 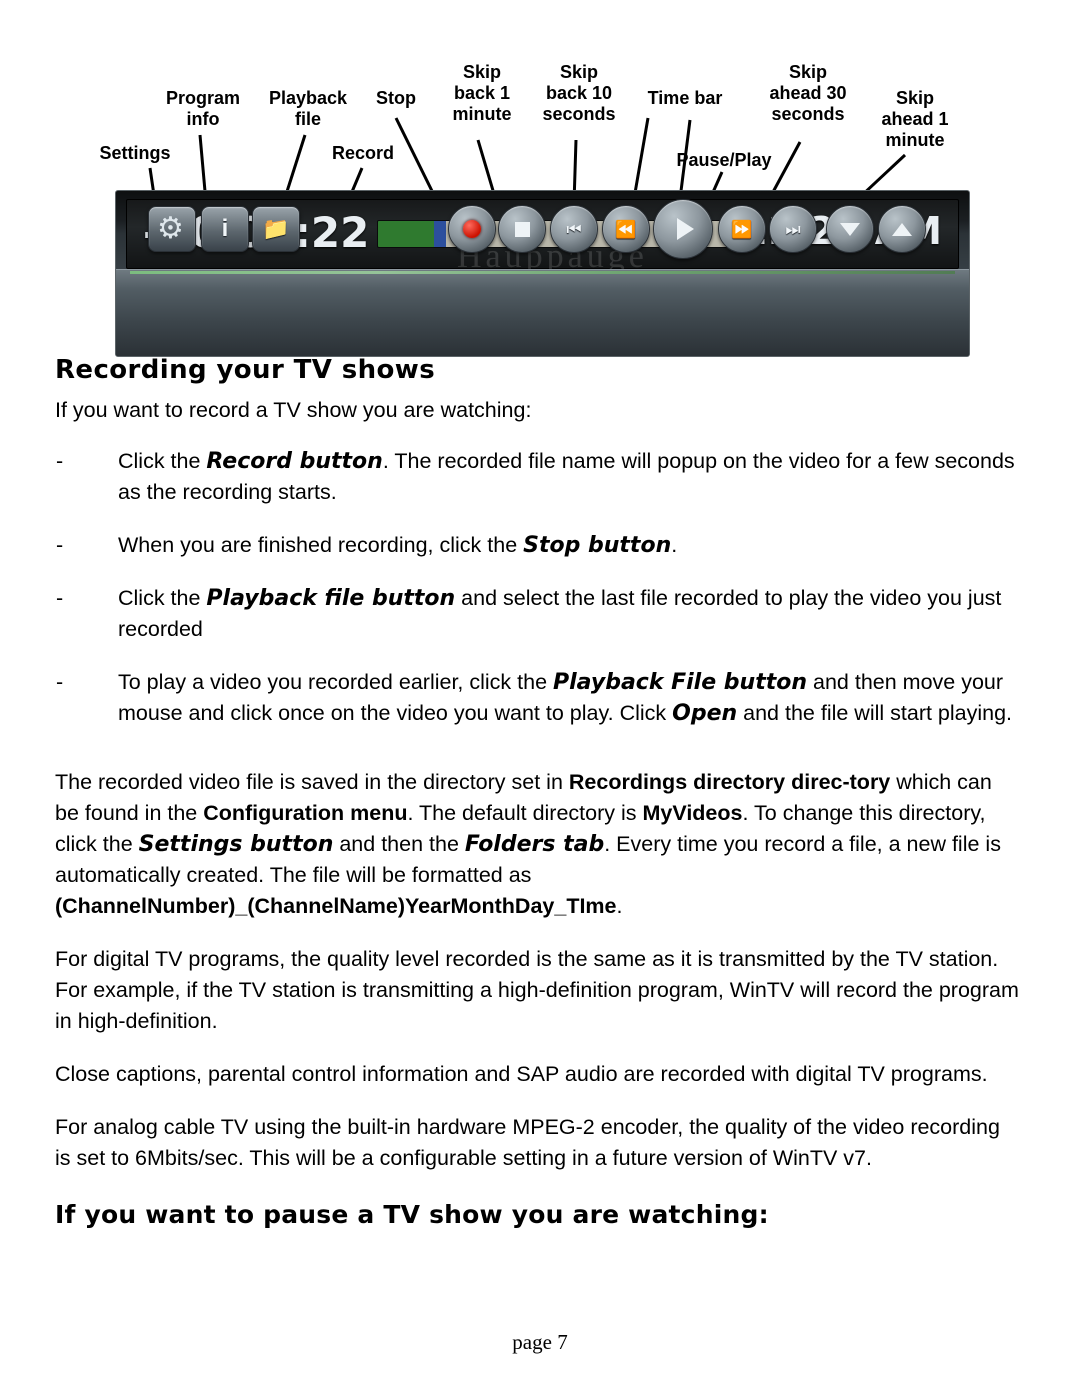 I want to click on rewind-icon: ⏪, so click(x=626, y=229).